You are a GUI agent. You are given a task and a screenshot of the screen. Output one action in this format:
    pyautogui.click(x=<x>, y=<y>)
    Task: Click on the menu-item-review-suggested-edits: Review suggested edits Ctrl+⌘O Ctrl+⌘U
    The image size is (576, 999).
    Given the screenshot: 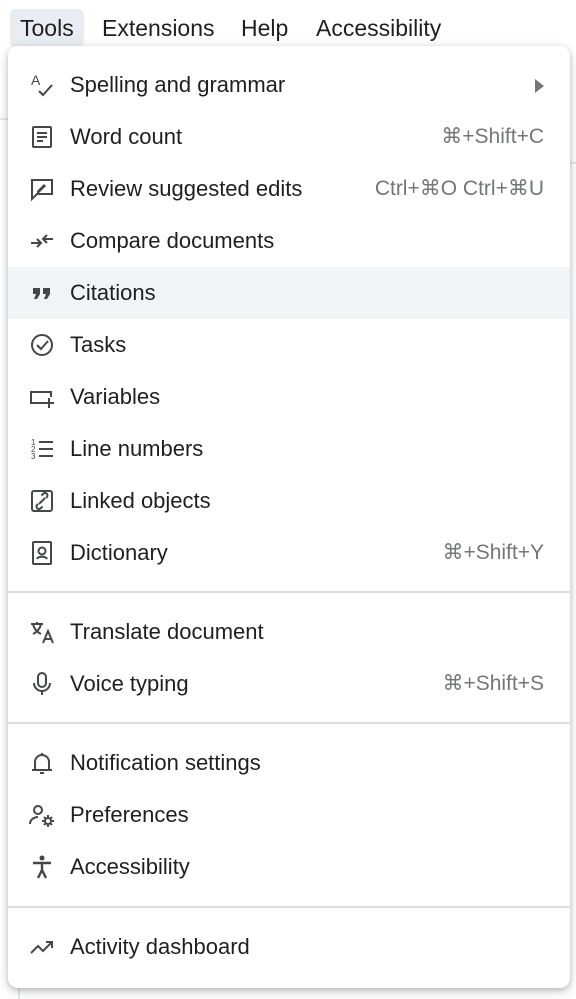 What is the action you would take?
    pyautogui.click(x=289, y=189)
    